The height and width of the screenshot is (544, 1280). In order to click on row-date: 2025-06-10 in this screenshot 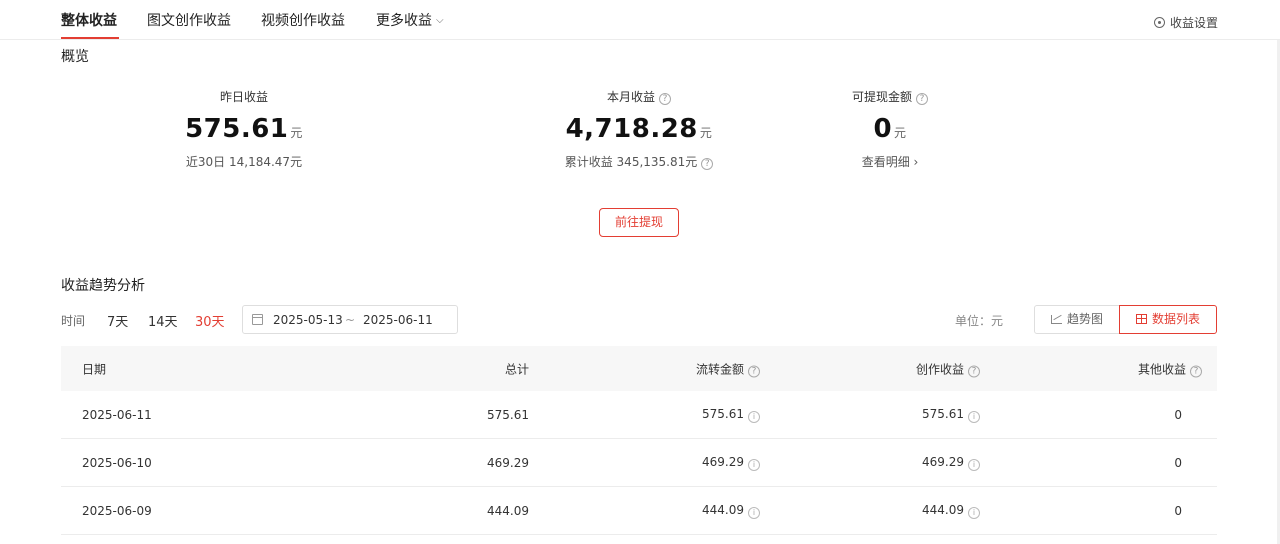, I will do `click(117, 462)`.